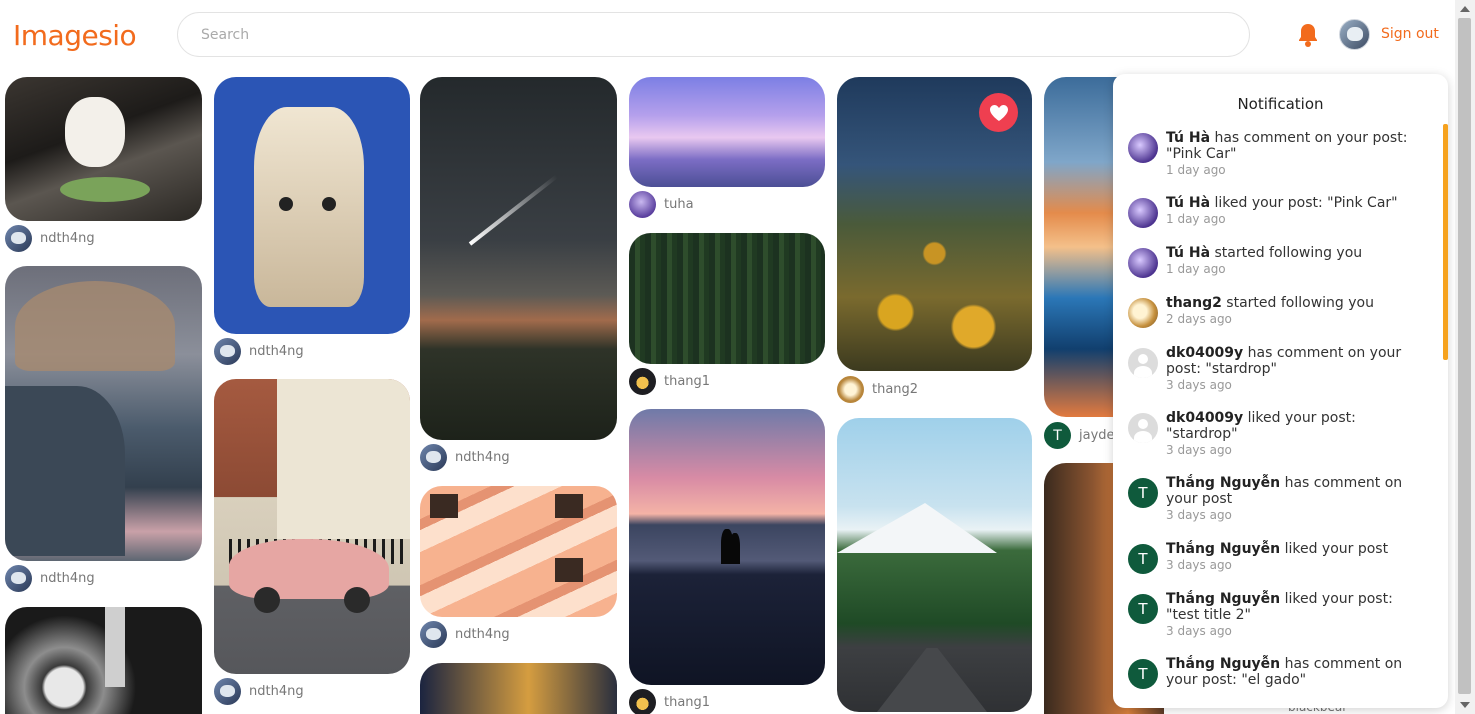 The image size is (1475, 714). Describe the element at coordinates (312, 205) in the screenshot. I see `post-image-paper-cat` at that location.